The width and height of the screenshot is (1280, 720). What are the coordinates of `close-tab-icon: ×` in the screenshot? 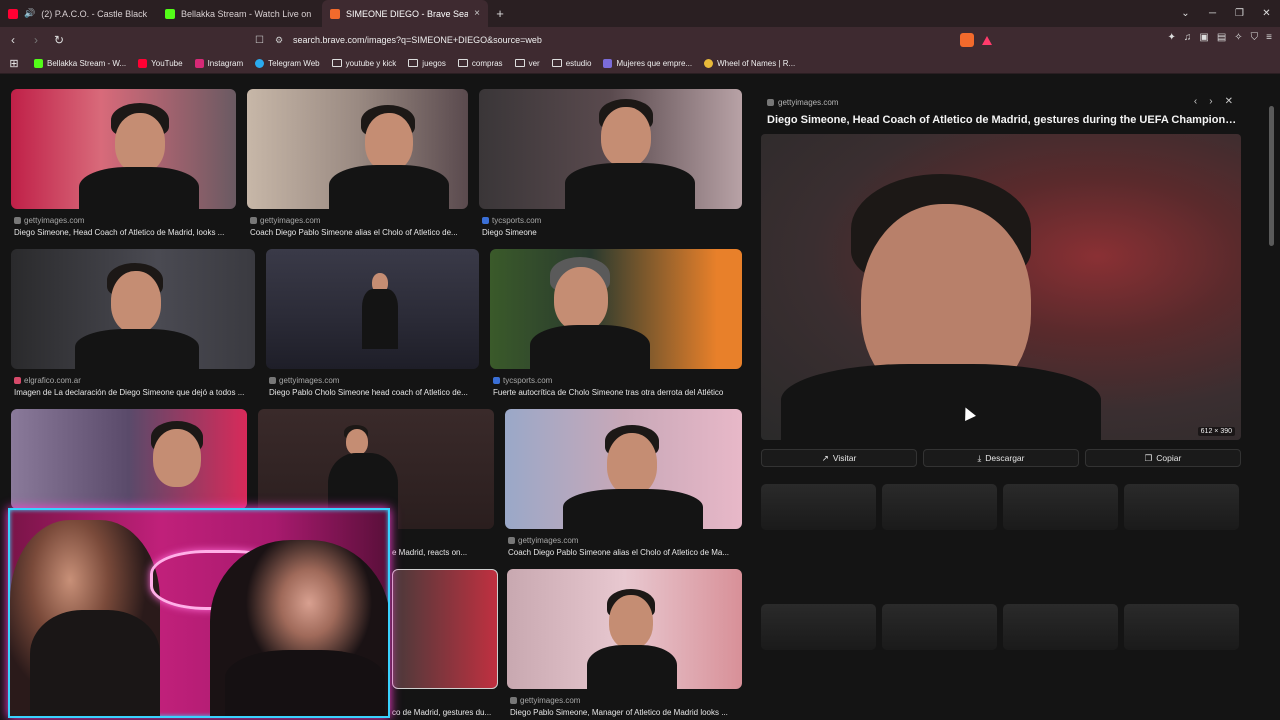 It's located at (477, 13).